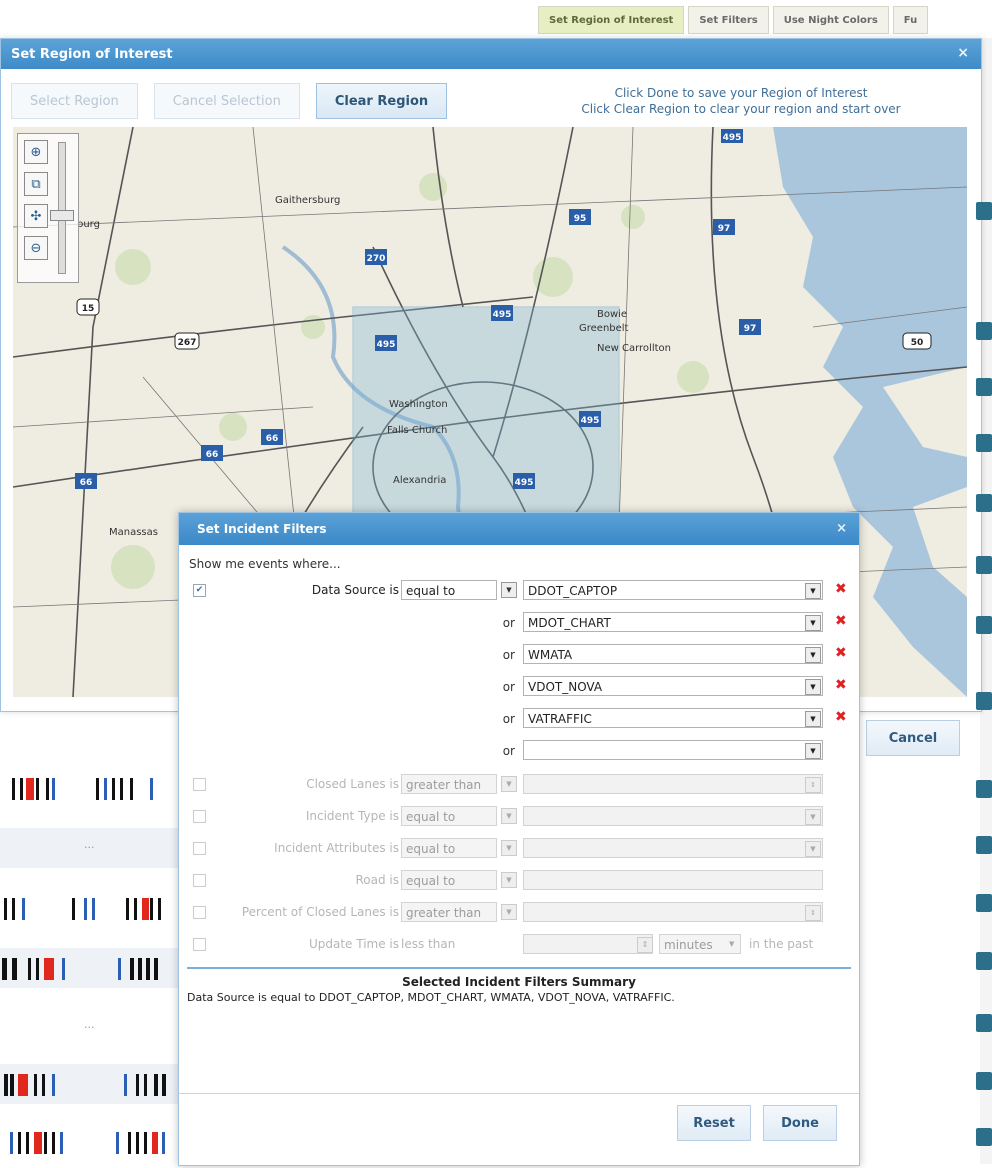 Image resolution: width=992 pixels, height=1168 pixels. What do you see at coordinates (88, 309) in the screenshot?
I see `svg-text: 15` at bounding box center [88, 309].